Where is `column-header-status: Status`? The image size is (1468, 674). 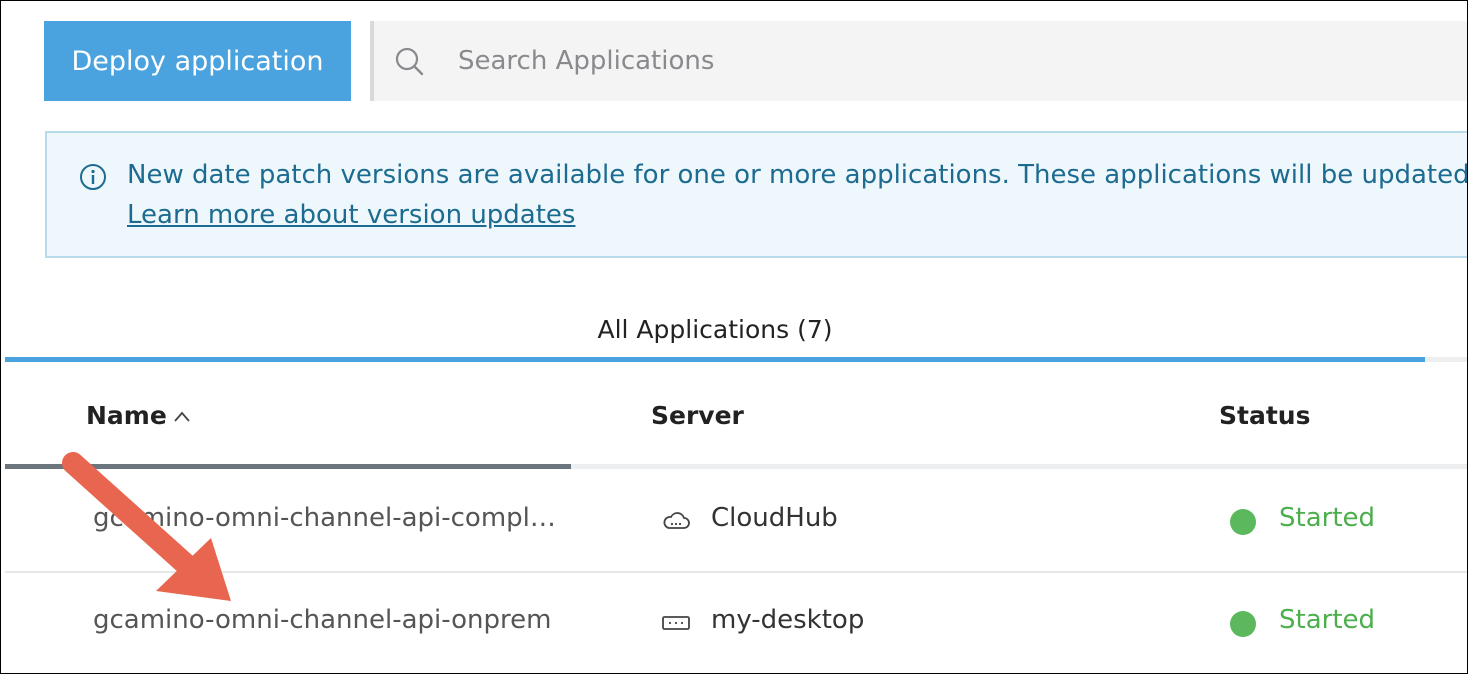
column-header-status: Status is located at coordinates (1264, 415).